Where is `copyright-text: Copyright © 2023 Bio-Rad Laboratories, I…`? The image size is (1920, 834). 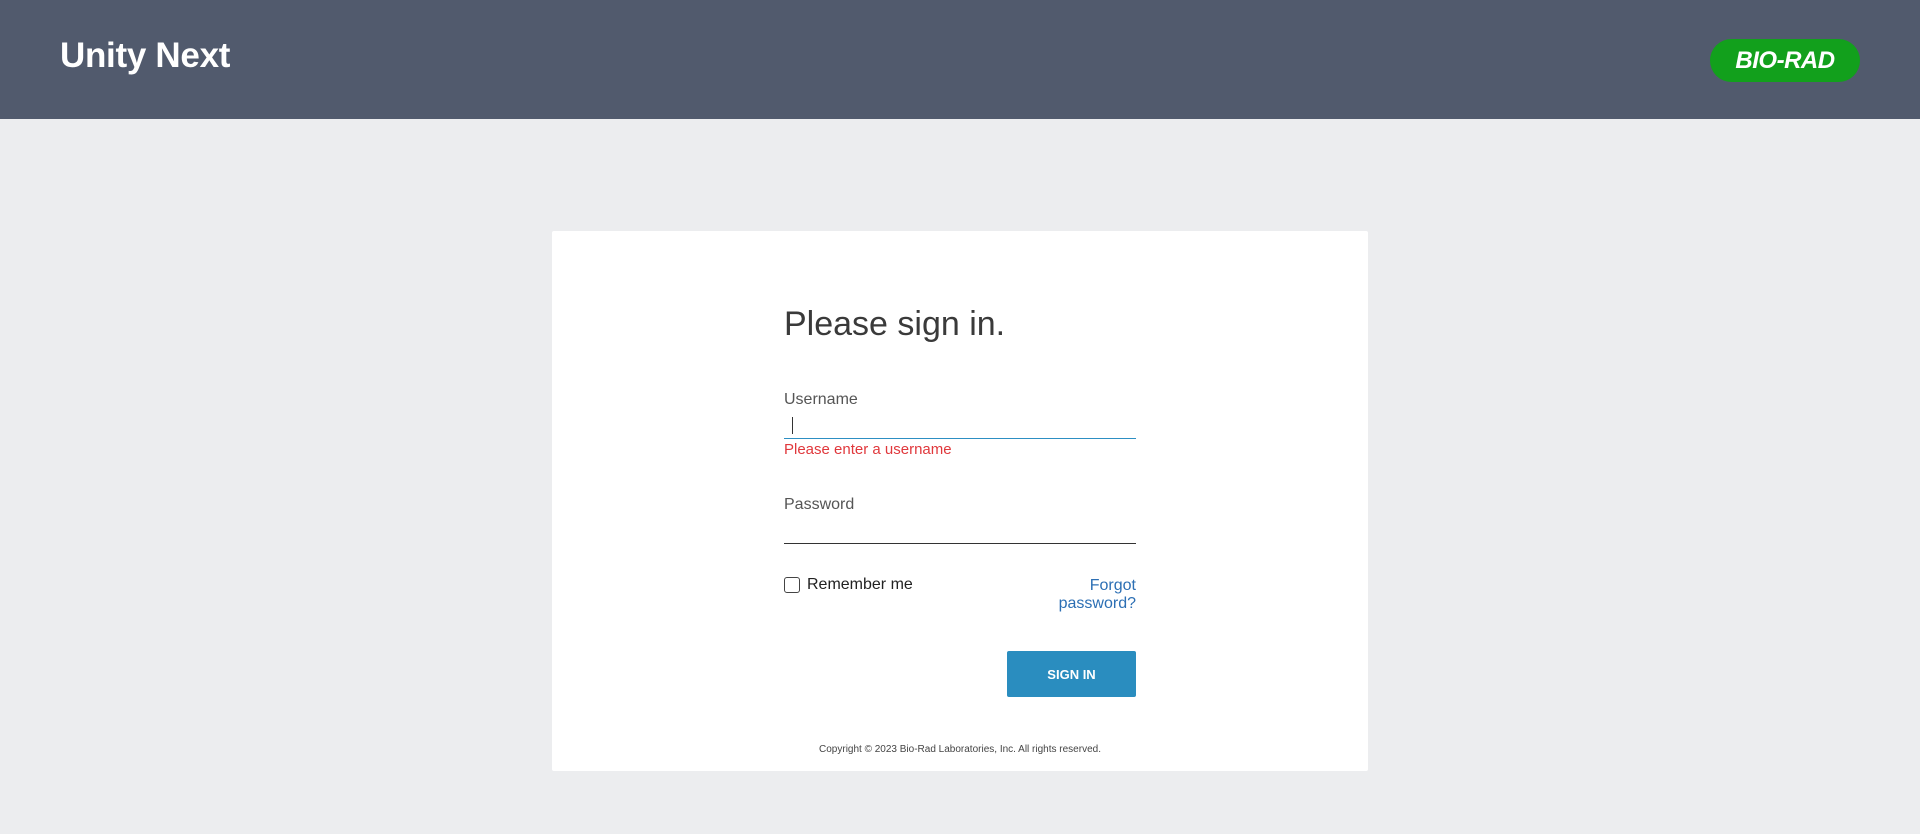 copyright-text: Copyright © 2023 Bio-Rad Laboratories, I… is located at coordinates (960, 749).